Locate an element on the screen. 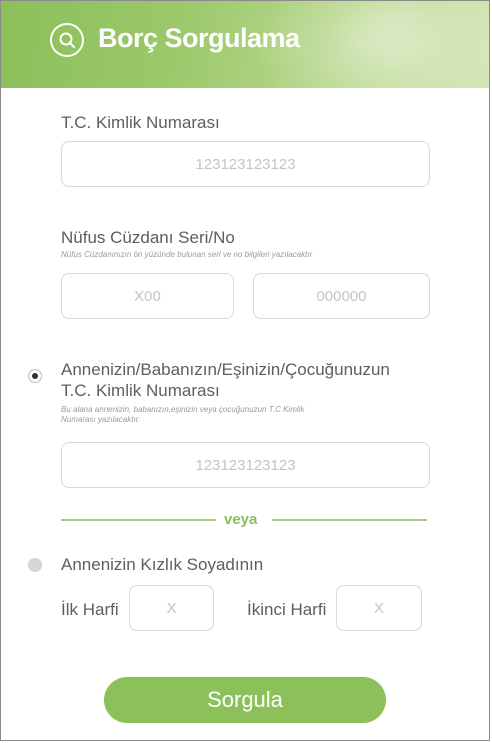  tc-input is located at coordinates (245, 164).